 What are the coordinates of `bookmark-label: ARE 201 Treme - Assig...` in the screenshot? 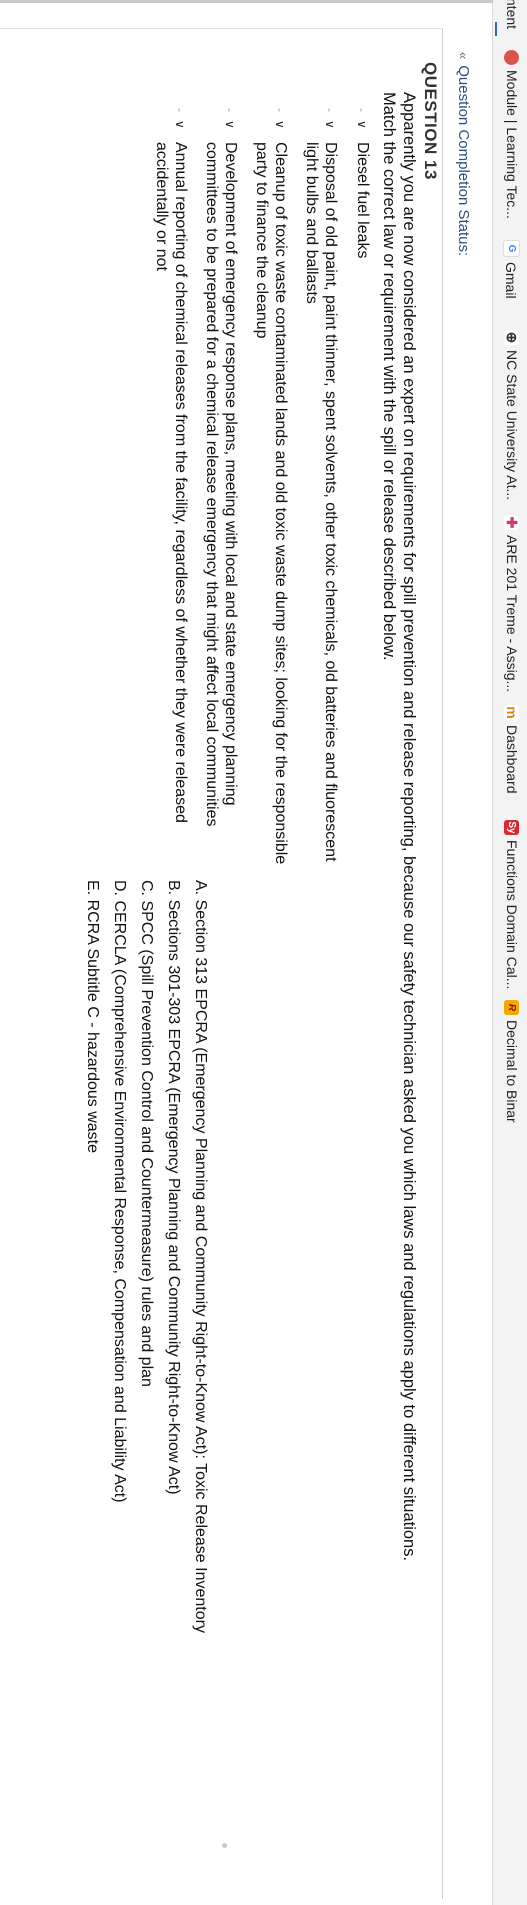 It's located at (512, 614).